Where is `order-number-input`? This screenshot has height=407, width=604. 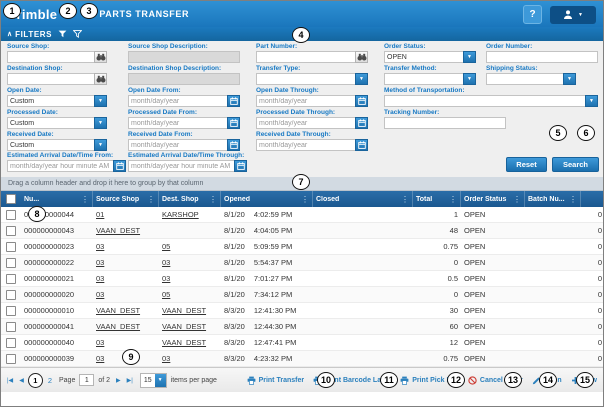 order-number-input is located at coordinates (542, 57).